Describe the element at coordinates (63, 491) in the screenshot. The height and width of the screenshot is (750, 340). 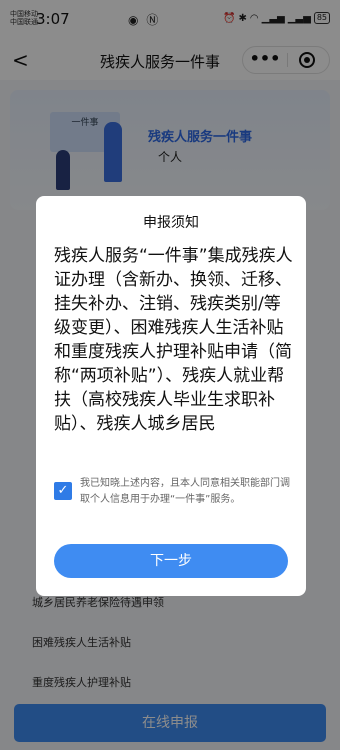
I see `consent-checkbox: ✓` at that location.